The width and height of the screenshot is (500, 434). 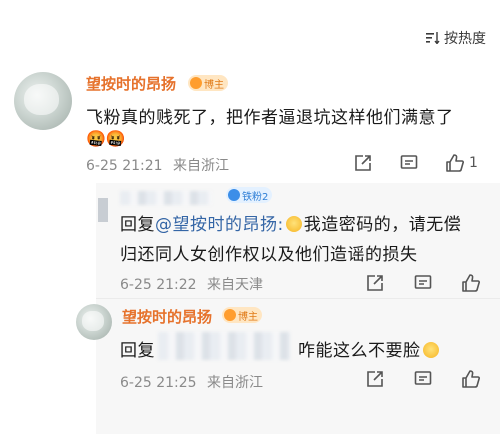 I want to click on redacted-username, so click(x=166, y=198).